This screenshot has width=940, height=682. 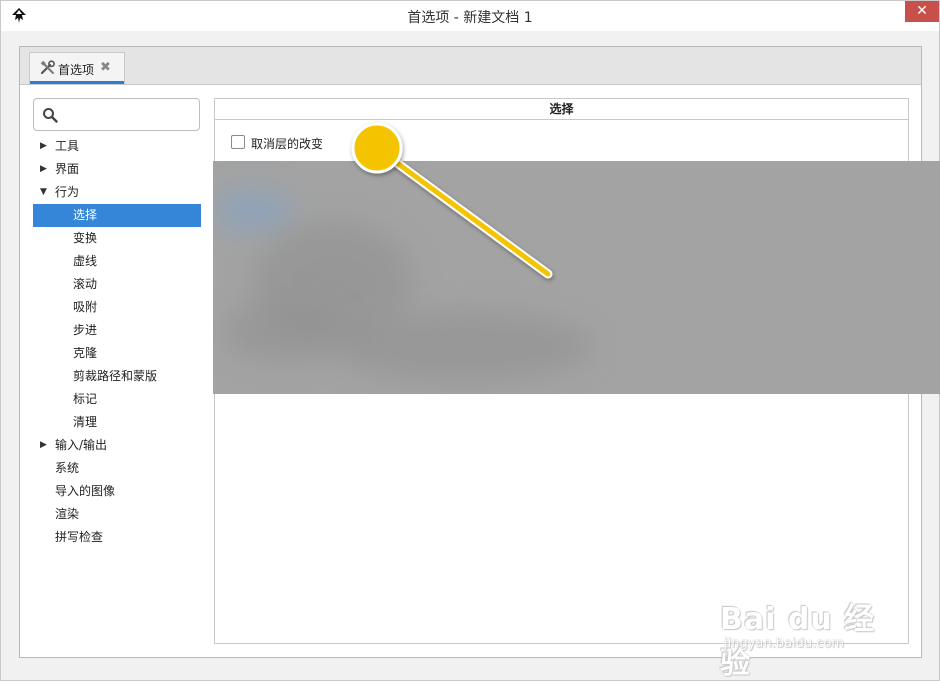 What do you see at coordinates (81, 445) in the screenshot?
I see `tree-item-label: 输入/输出` at bounding box center [81, 445].